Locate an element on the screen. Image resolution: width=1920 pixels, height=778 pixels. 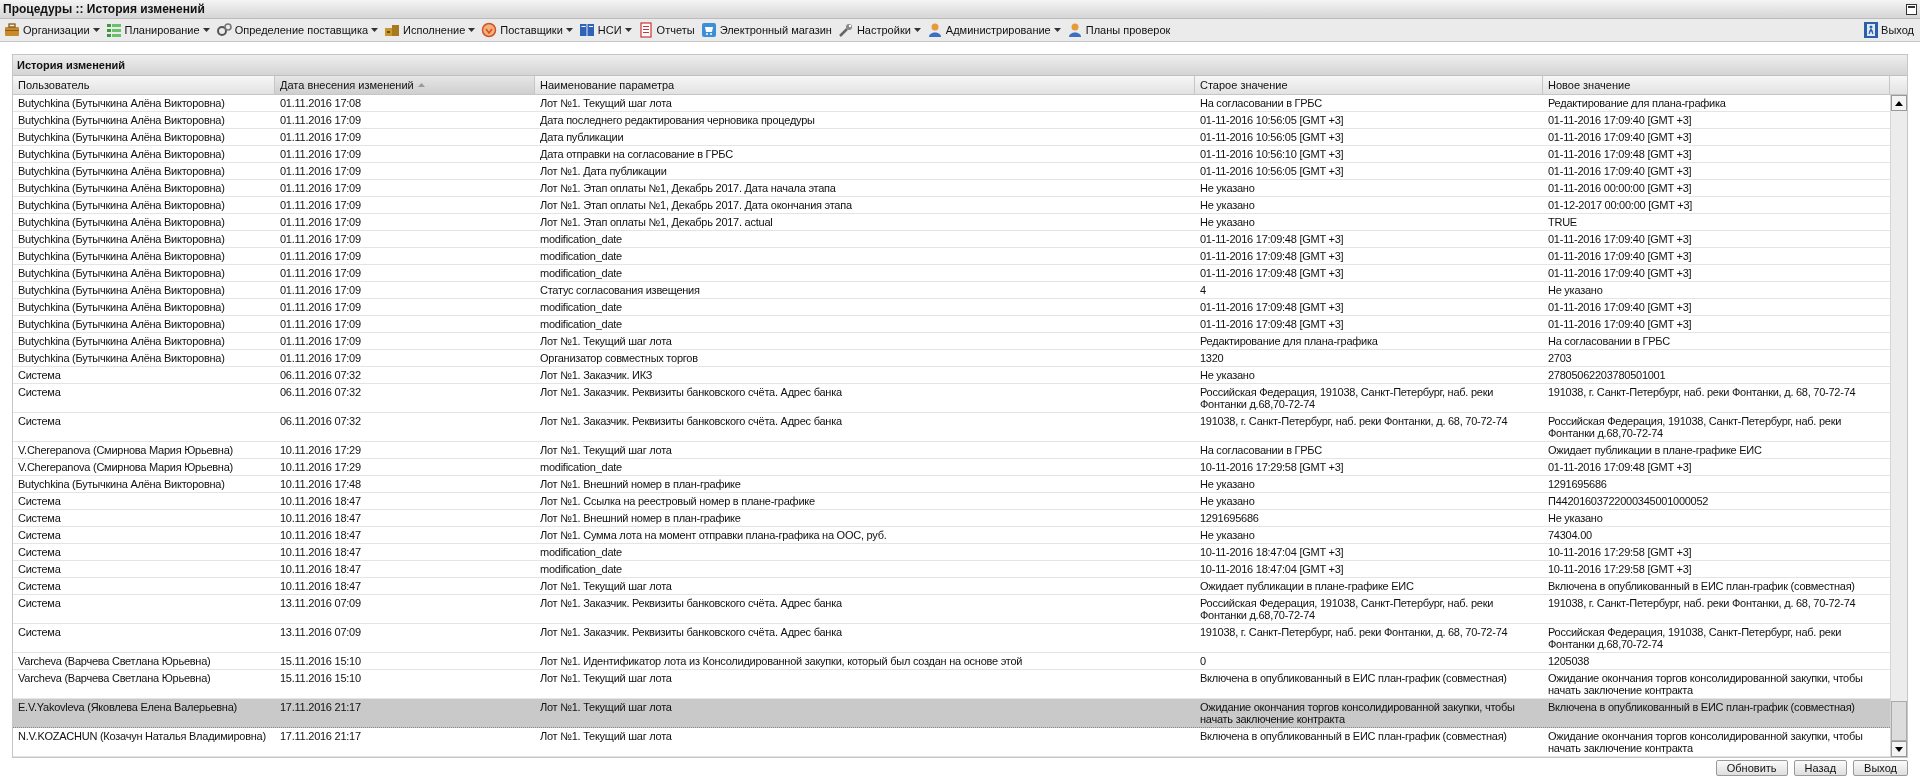
exit-button: Выход is located at coordinates (1889, 30).